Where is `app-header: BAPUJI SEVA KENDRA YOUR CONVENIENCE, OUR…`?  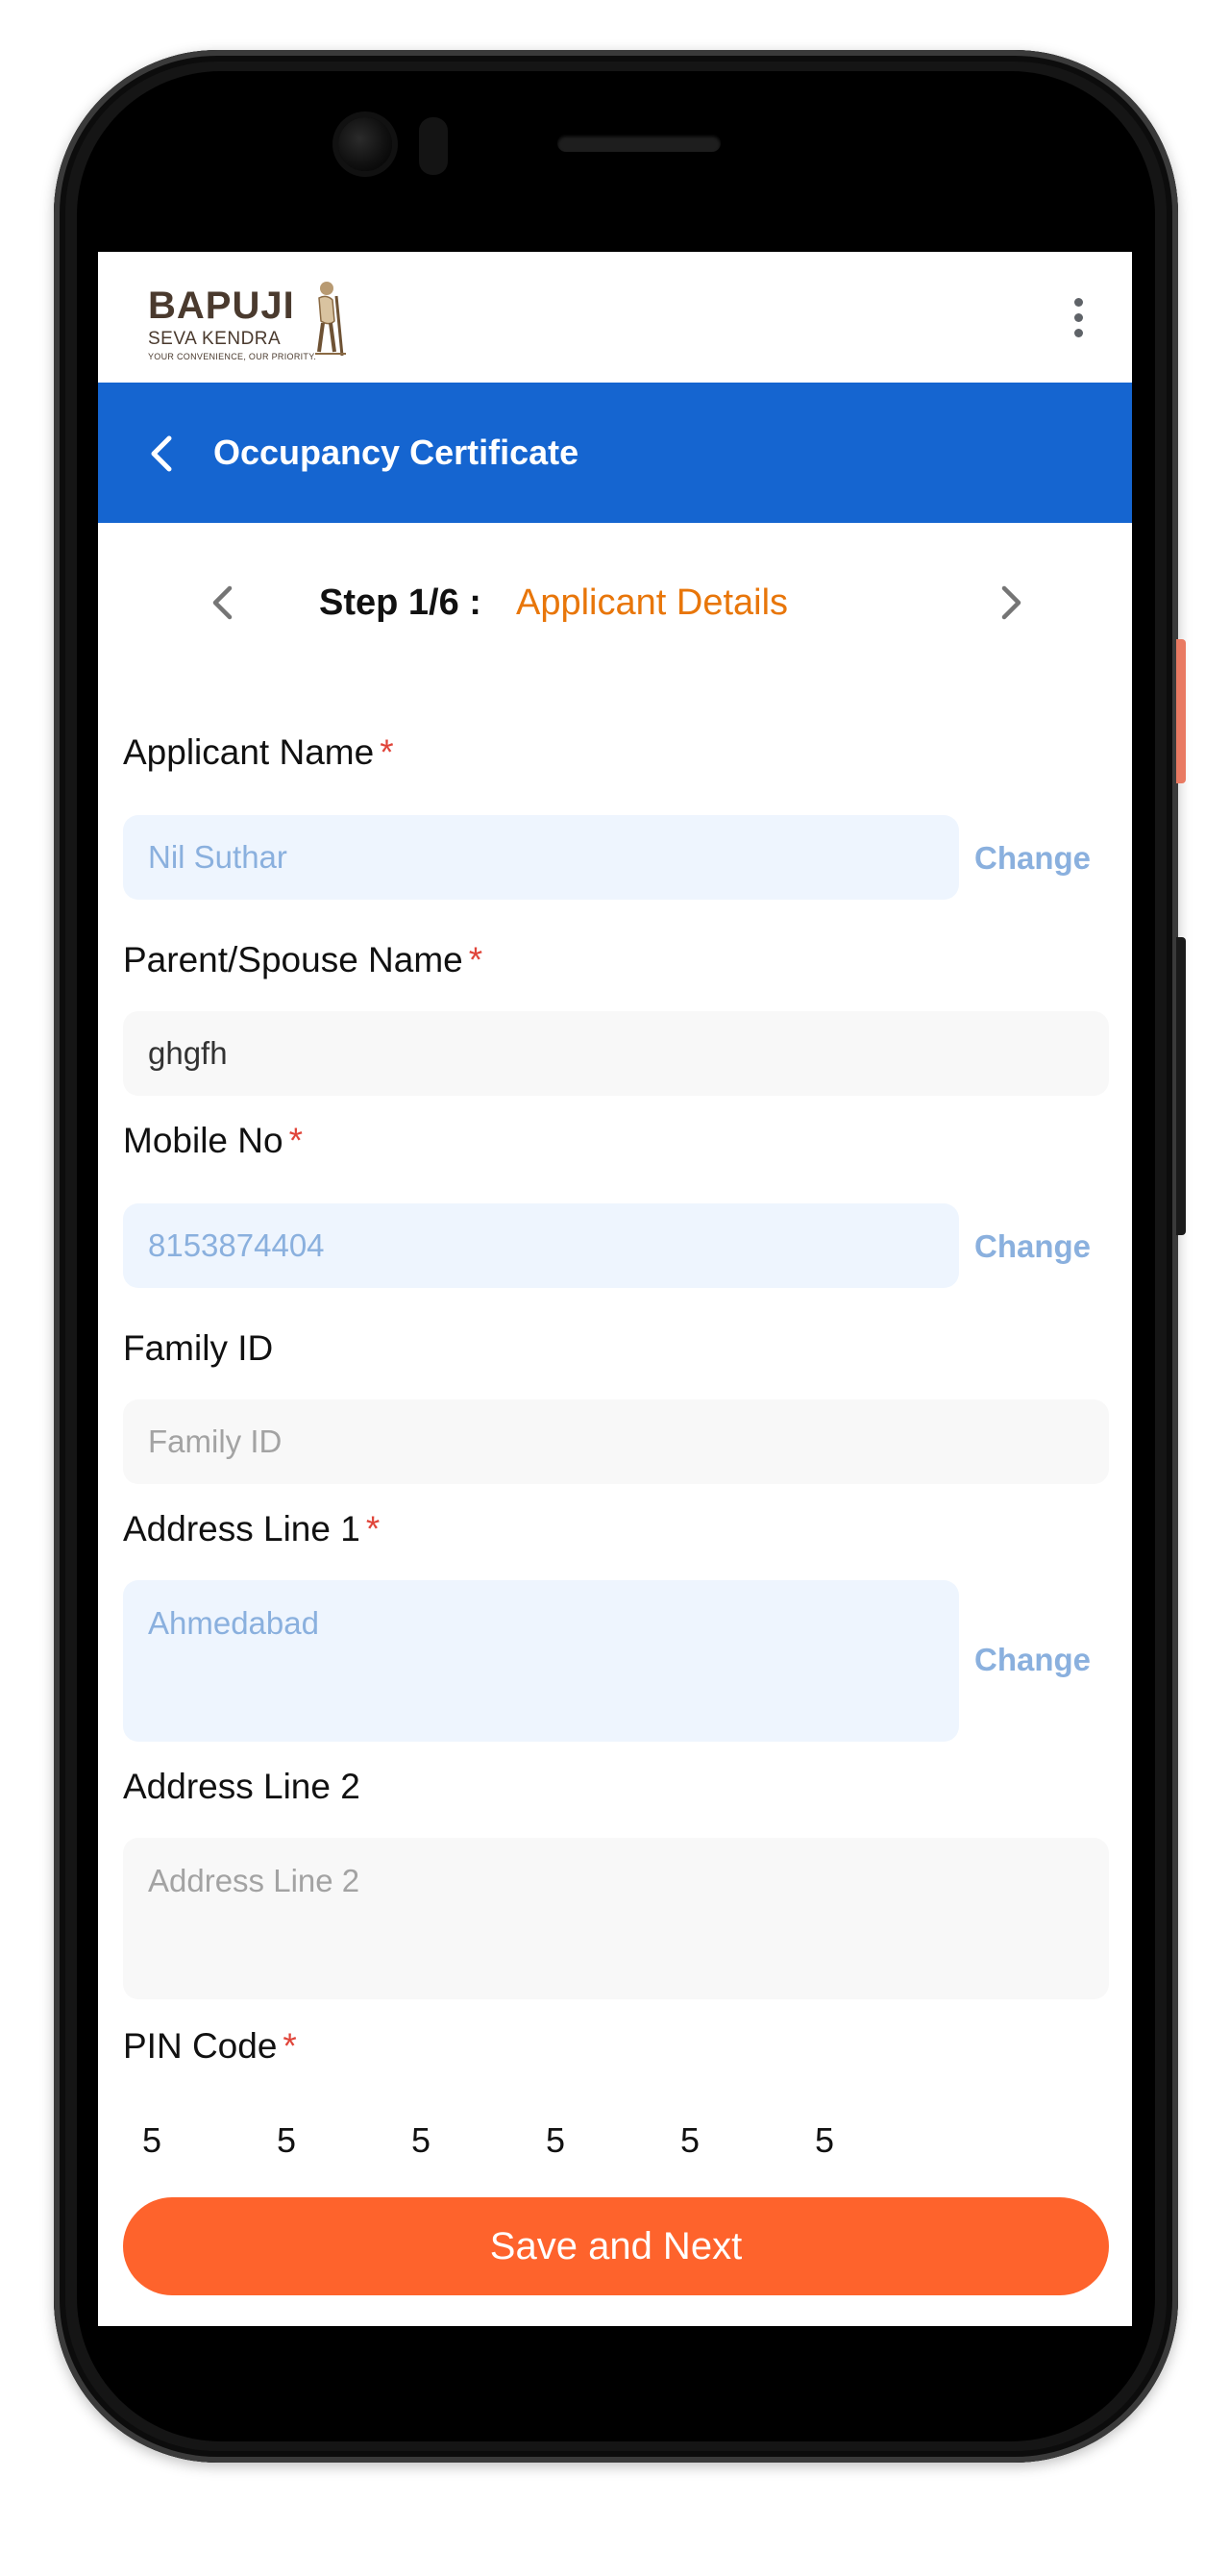 app-header: BAPUJI SEVA KENDRA YOUR CONVENIENCE, OUR… is located at coordinates (615, 317).